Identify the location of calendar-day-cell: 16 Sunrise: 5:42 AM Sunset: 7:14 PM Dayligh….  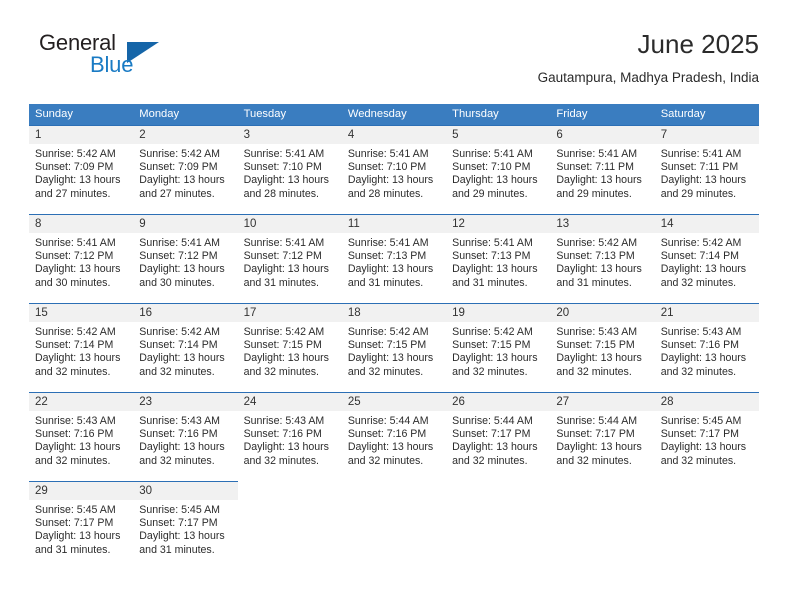
(185, 347).